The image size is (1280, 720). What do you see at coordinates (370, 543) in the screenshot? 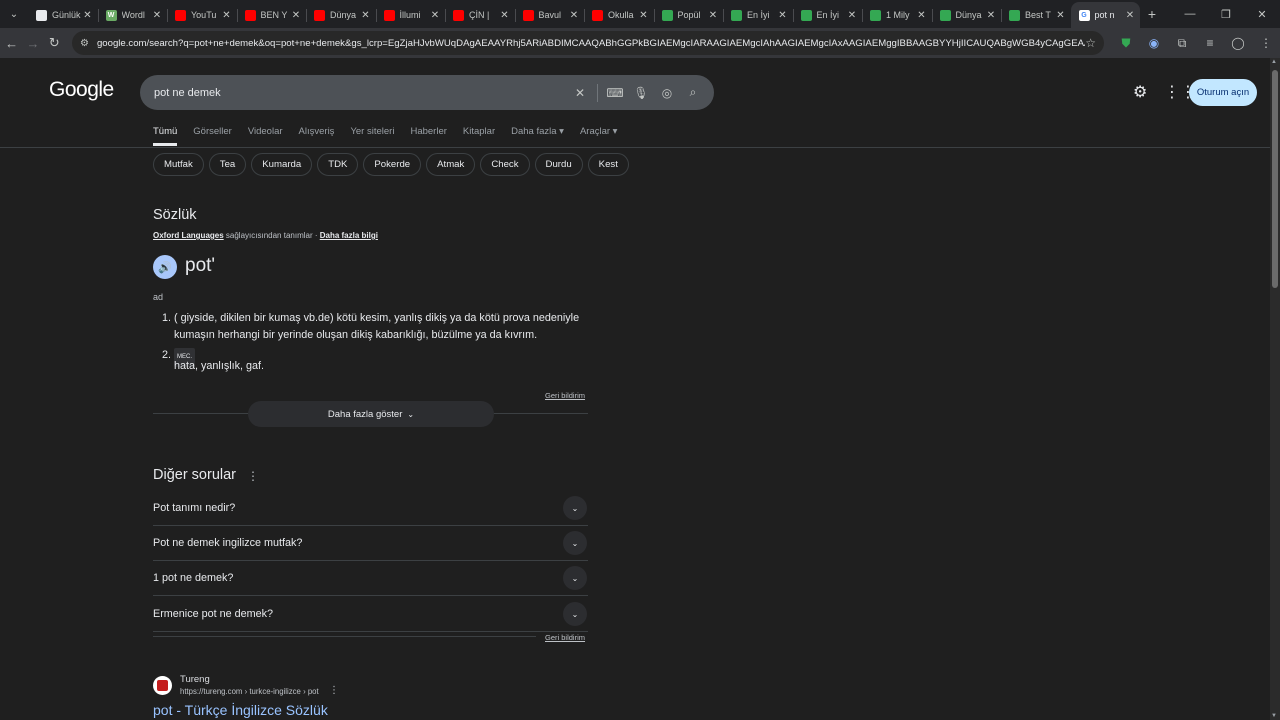
I see `related-question: Pot ne demek ingilizce mutfak? ⌄` at bounding box center [370, 543].